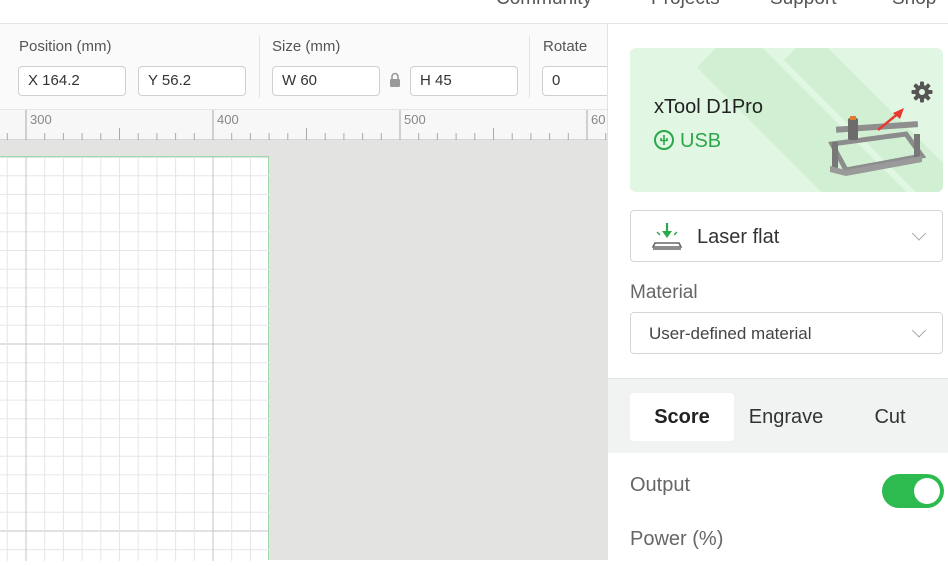  Describe the element at coordinates (394, 67) in the screenshot. I see `size-group: Size (mm) W 60 H 45` at that location.